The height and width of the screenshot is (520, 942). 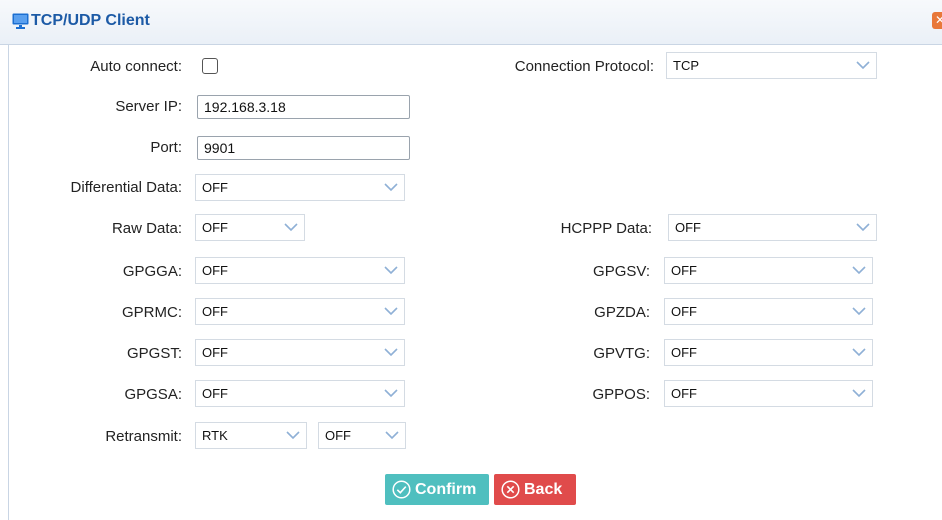 What do you see at coordinates (250, 227) in the screenshot?
I see `raw-data-select: OFF` at bounding box center [250, 227].